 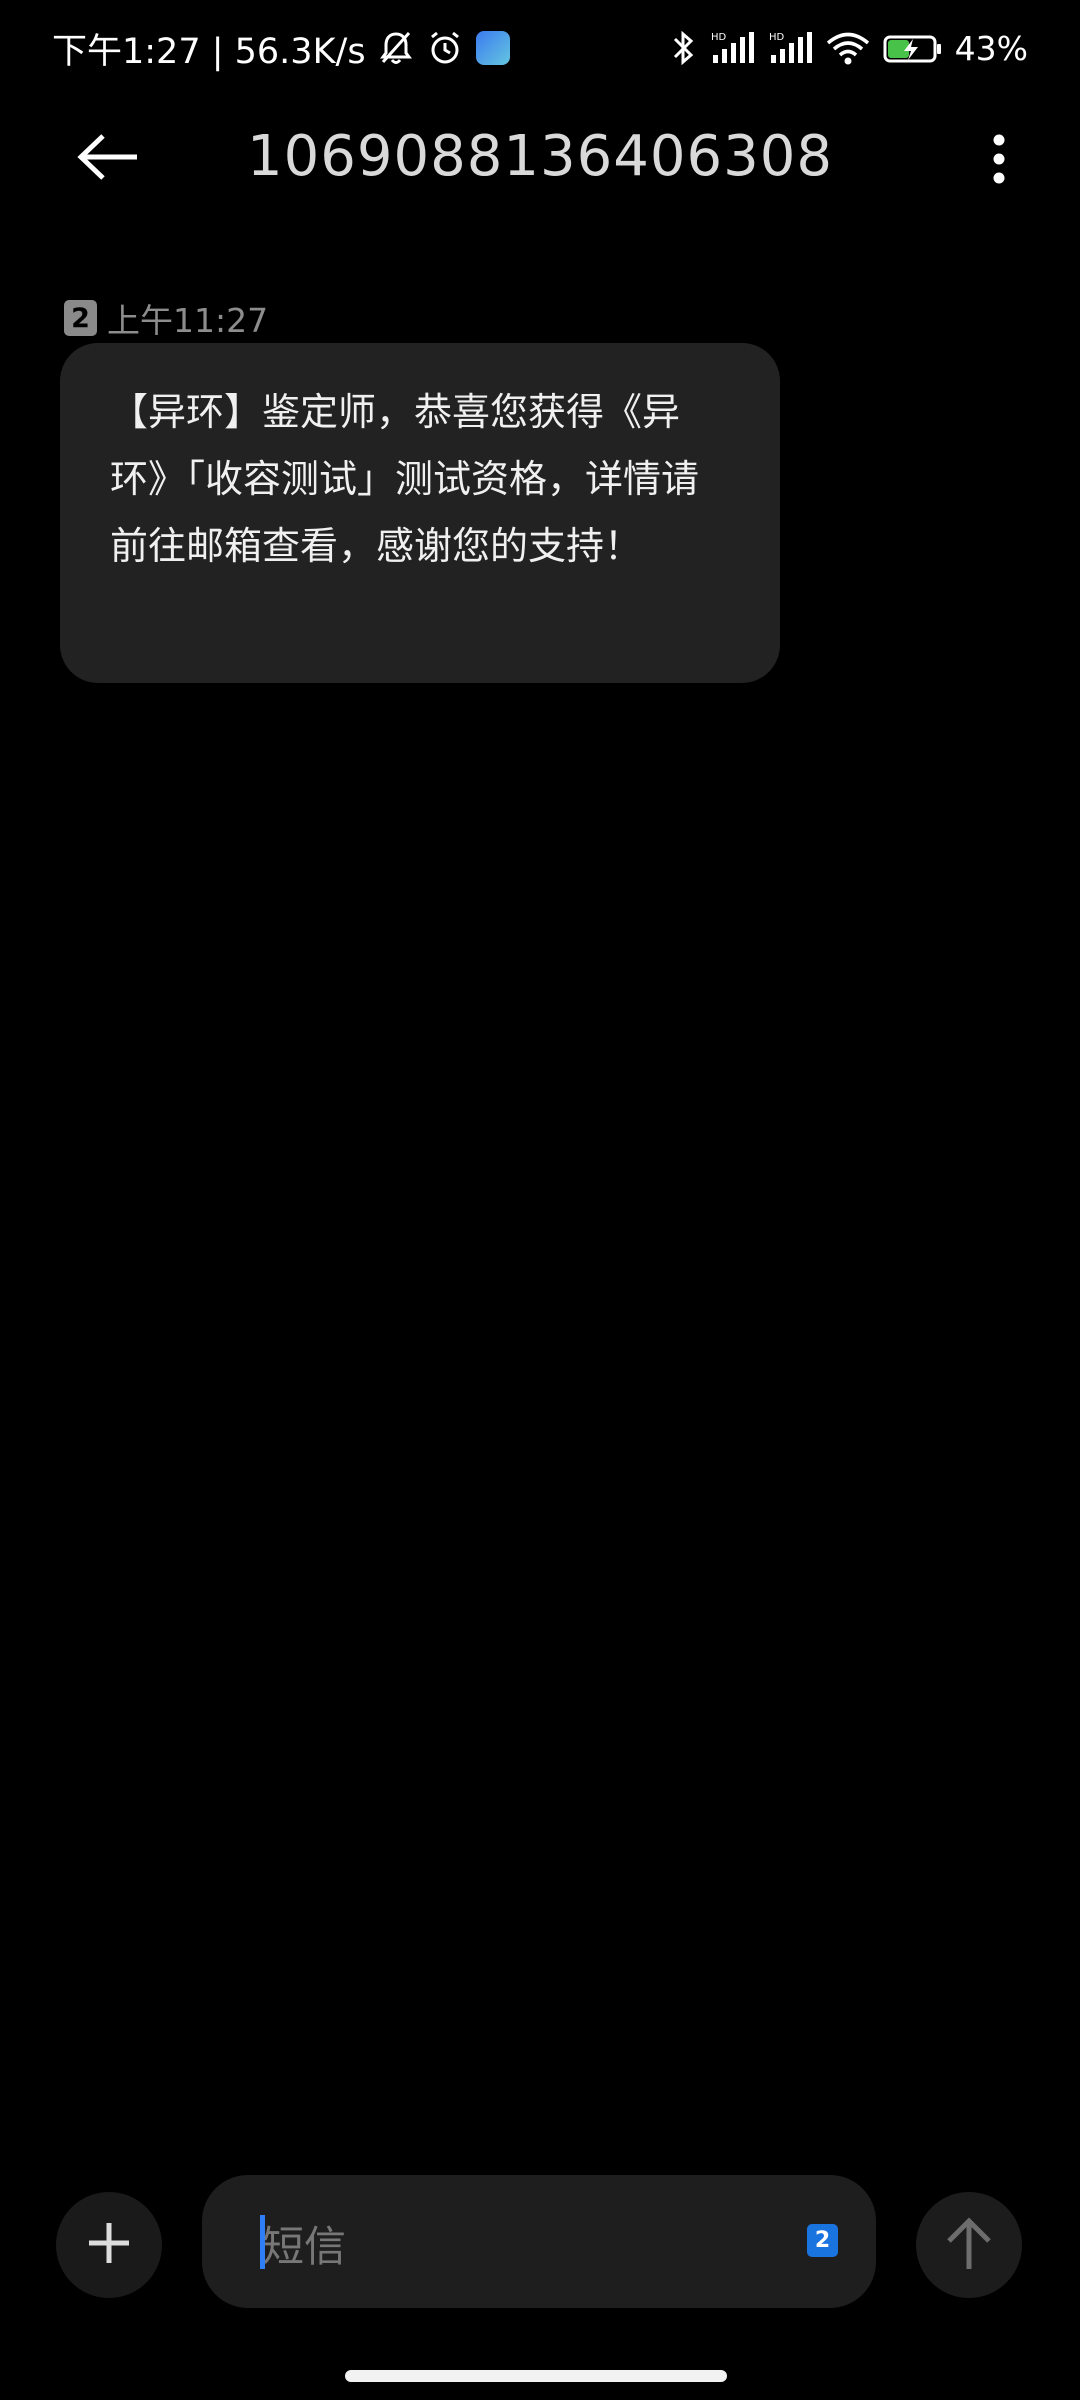 What do you see at coordinates (540, 48) in the screenshot?
I see `status-bar: 下午1:27 | 56.3K/s HD HD 43%` at bounding box center [540, 48].